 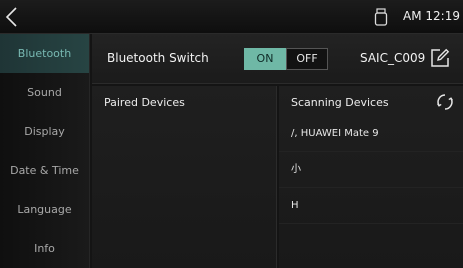 What do you see at coordinates (44, 53) in the screenshot?
I see `sidebar-item-bluetooth: Bluetooth` at bounding box center [44, 53].